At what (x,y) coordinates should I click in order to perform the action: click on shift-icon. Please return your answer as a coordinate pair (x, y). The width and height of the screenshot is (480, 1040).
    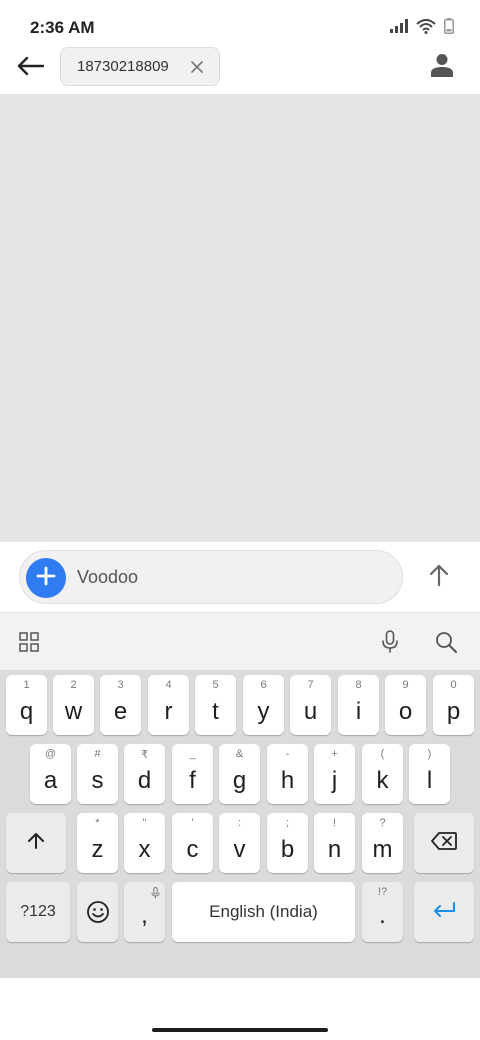
    Looking at the image, I should click on (36, 843).